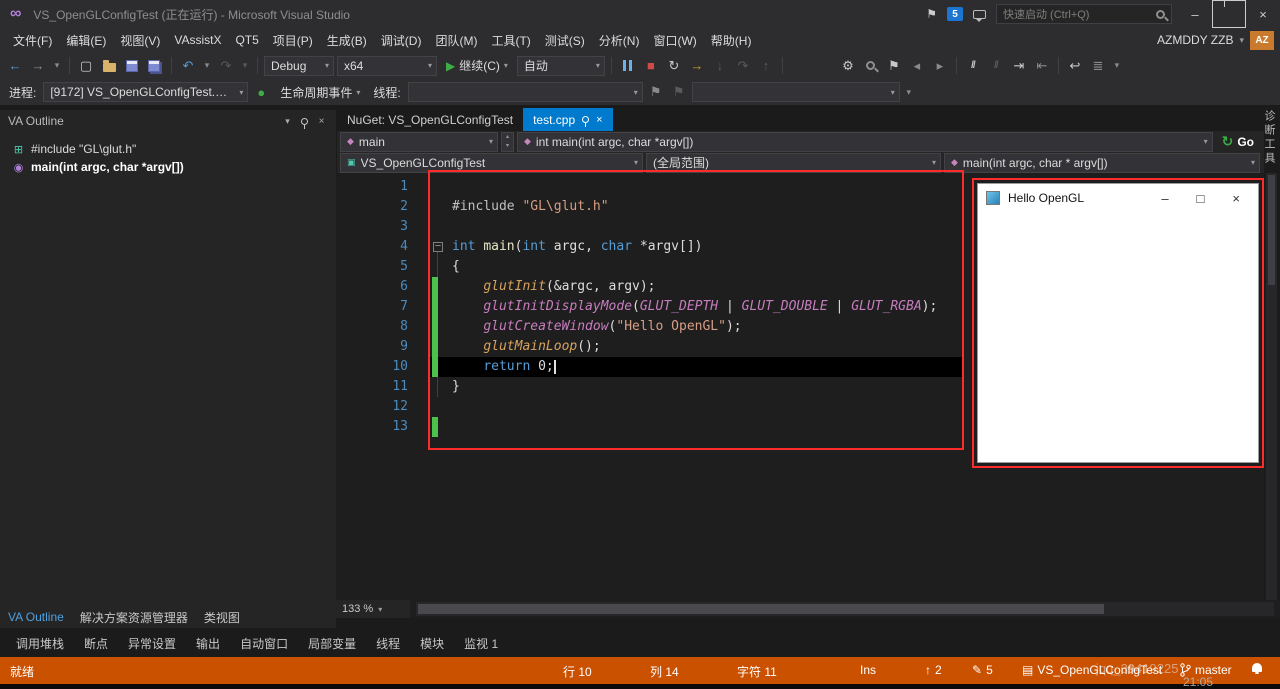 The height and width of the screenshot is (689, 1280). Describe the element at coordinates (619, 40) in the screenshot. I see `menu-item: 分析(N)` at that location.